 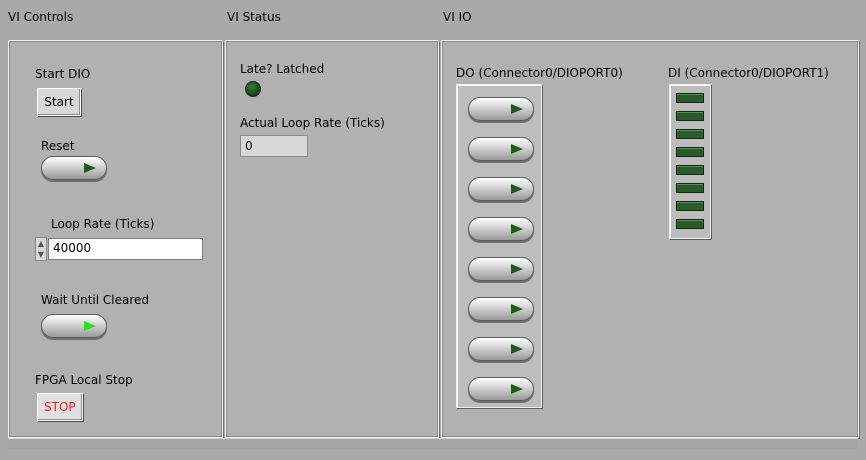 I want to click on fpga-local-stop-label: FPGA Local Stop, so click(x=84, y=380).